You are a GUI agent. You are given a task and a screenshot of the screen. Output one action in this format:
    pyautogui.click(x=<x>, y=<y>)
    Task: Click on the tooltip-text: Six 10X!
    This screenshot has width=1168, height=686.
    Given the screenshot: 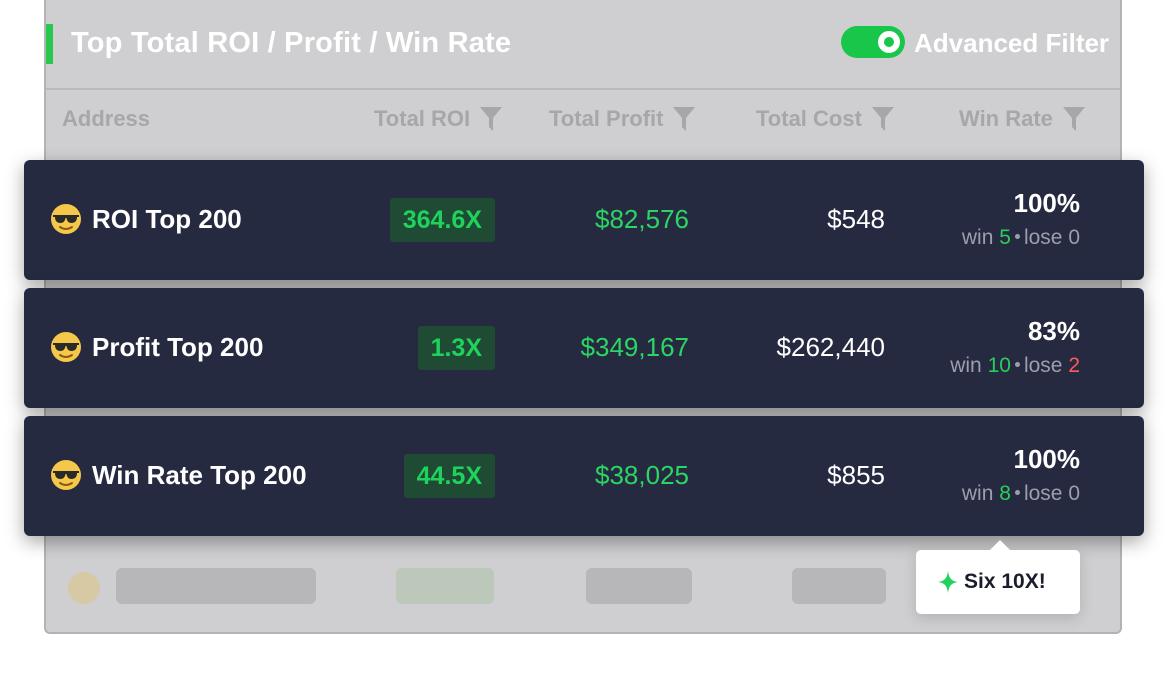 What is the action you would take?
    pyautogui.click(x=1005, y=581)
    